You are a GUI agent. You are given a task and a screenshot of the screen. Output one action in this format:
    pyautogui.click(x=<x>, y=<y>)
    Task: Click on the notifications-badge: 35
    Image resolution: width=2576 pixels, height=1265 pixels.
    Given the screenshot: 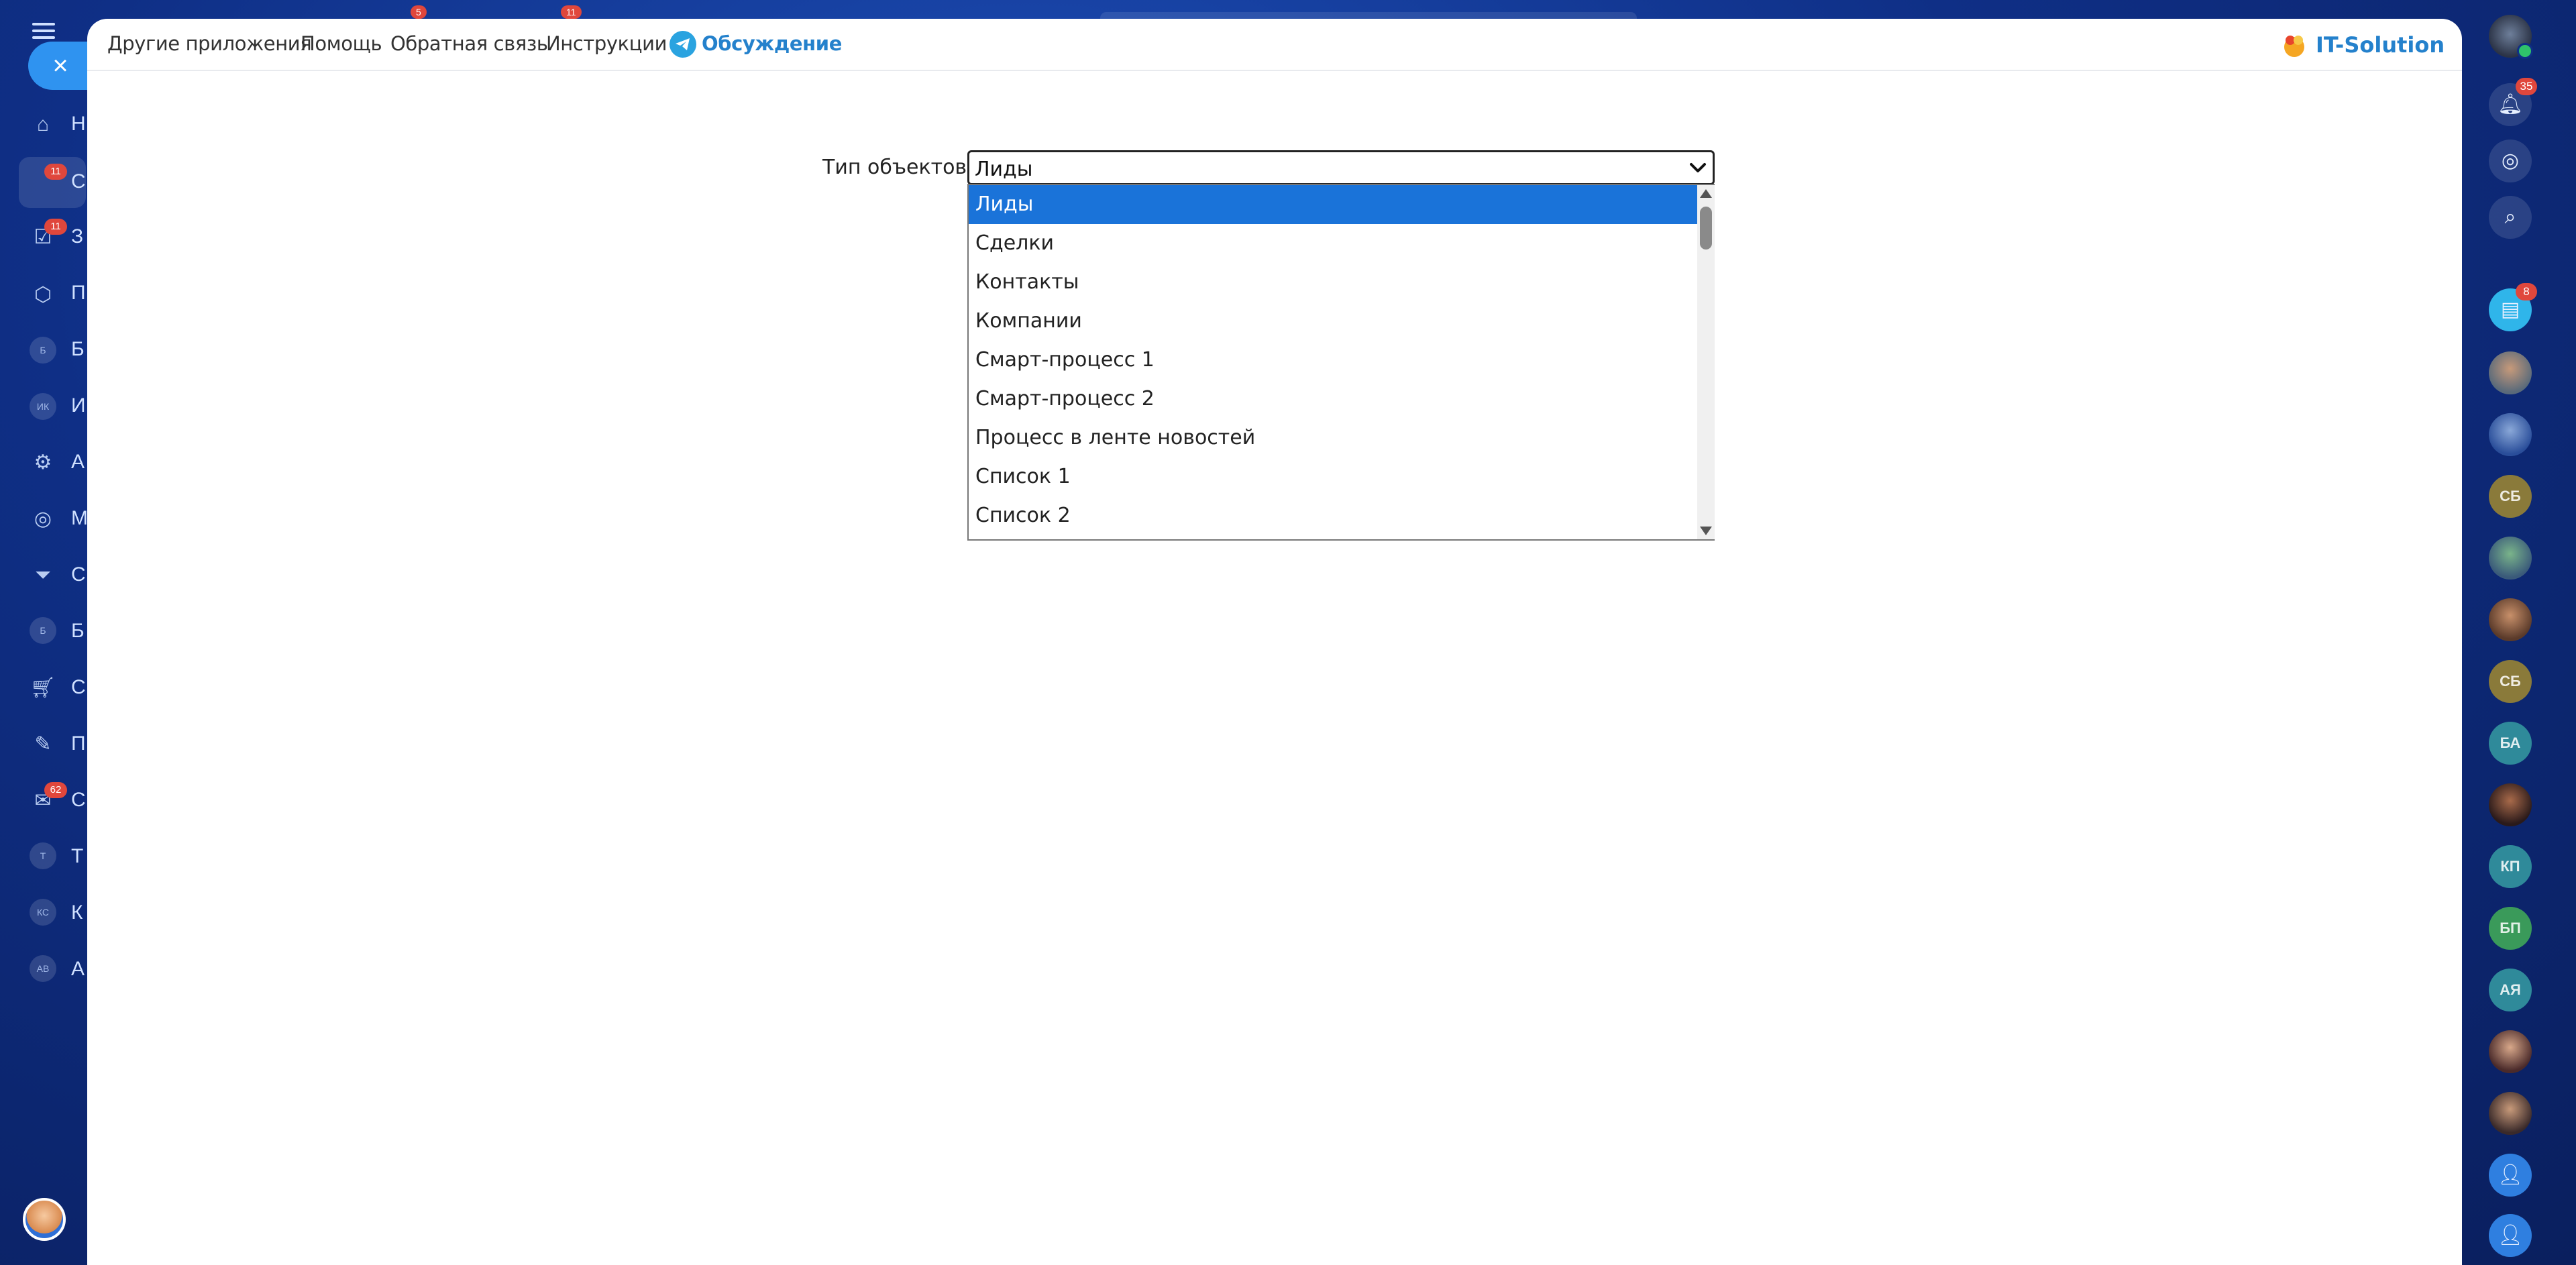 What is the action you would take?
    pyautogui.click(x=2526, y=87)
    